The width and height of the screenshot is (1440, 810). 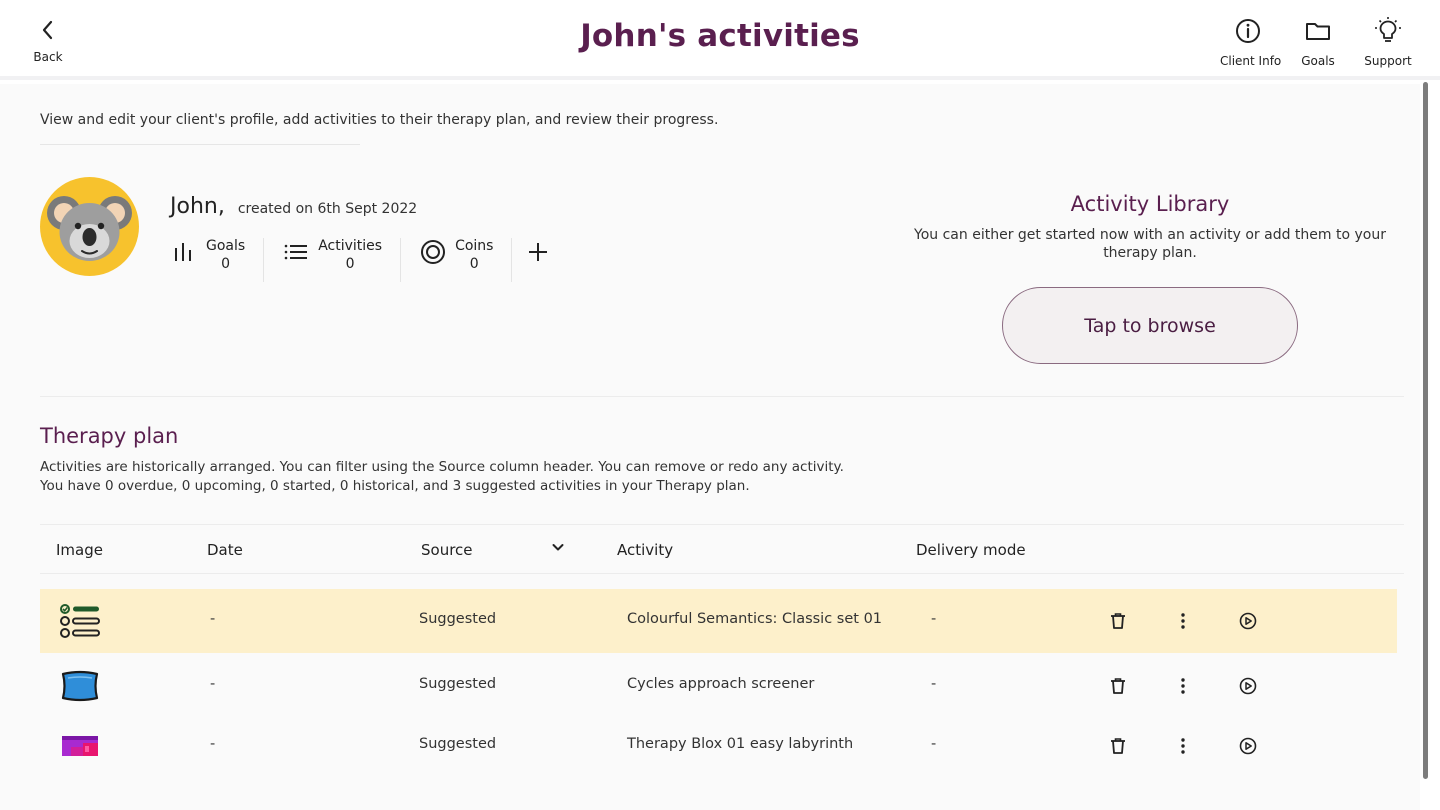 I want to click on table-row: - Suggested Cycles approach screener -, so click(x=718, y=686).